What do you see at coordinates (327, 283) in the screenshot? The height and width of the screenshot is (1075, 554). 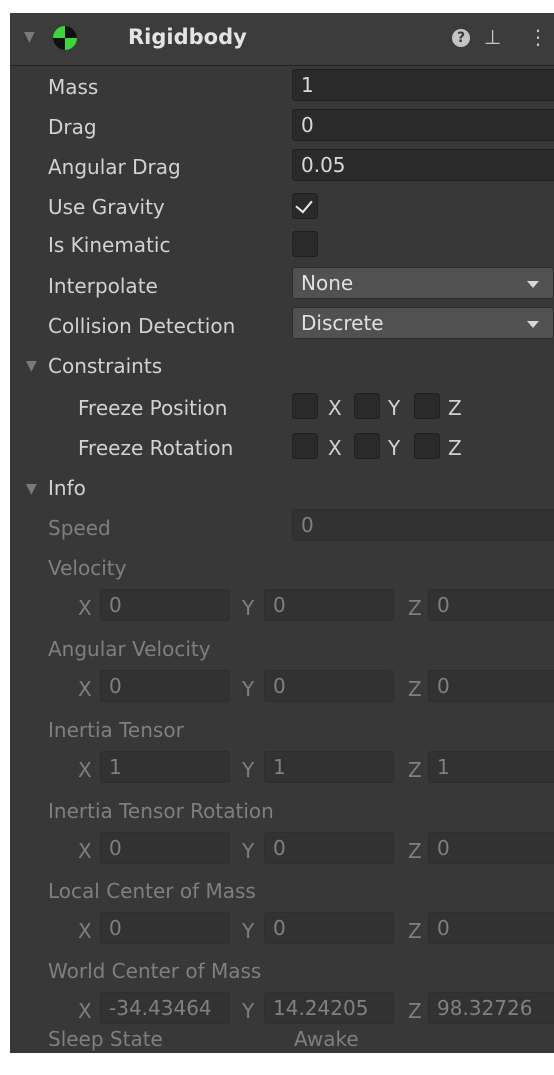 I see `interpolate-value: None` at bounding box center [327, 283].